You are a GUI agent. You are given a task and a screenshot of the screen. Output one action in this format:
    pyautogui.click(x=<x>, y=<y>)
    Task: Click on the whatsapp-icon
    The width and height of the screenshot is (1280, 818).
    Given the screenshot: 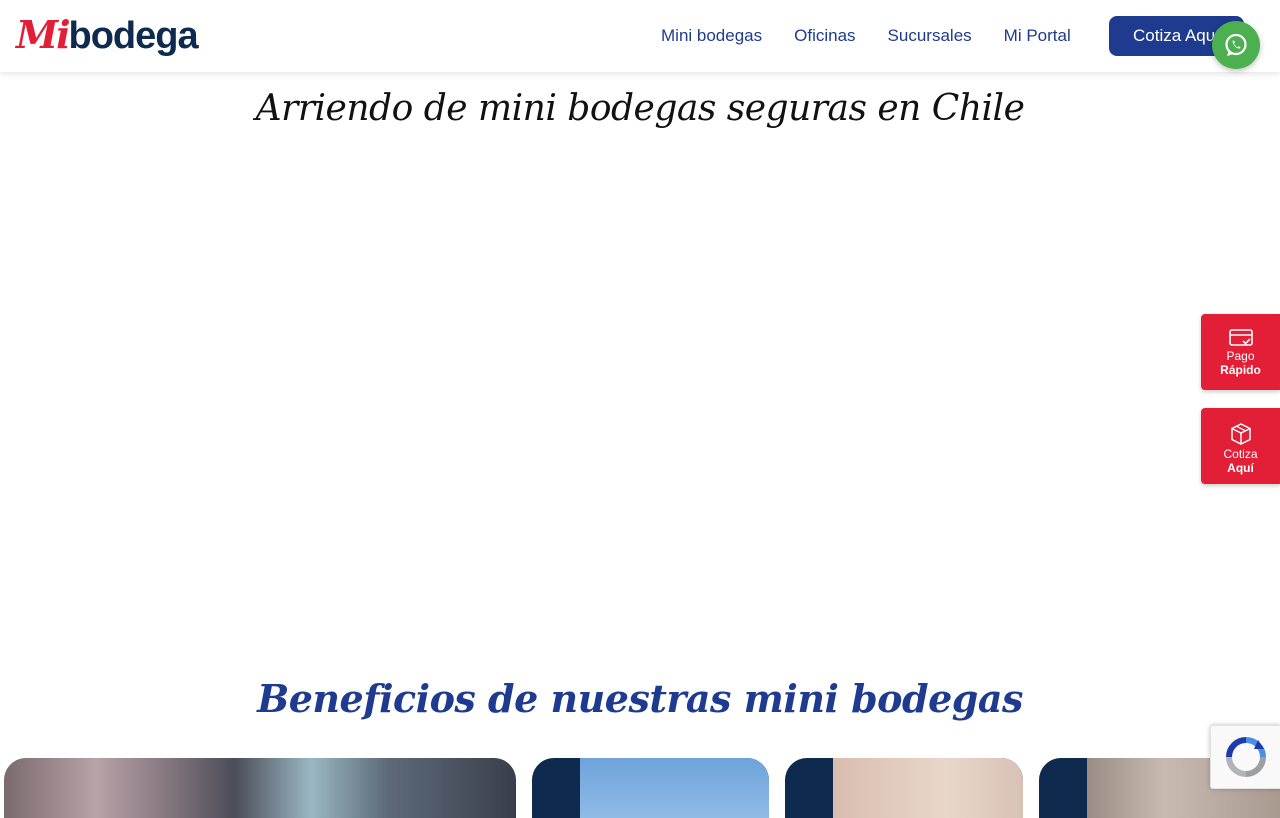 What is the action you would take?
    pyautogui.click(x=1236, y=44)
    